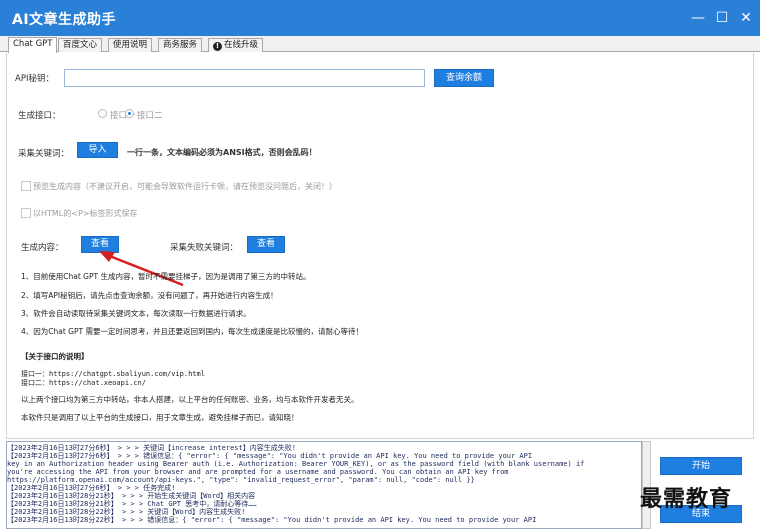  Describe the element at coordinates (149, 295) in the screenshot. I see `note-2: 2、填写API秘钥后，请先点击查询余额，没有问题了，再开始进行内容生成！` at that location.